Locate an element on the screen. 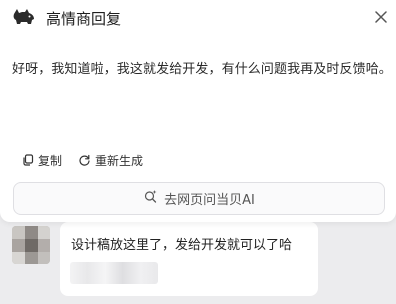 Image resolution: width=396 pixels, height=304 pixels. blurred-content is located at coordinates (114, 273).